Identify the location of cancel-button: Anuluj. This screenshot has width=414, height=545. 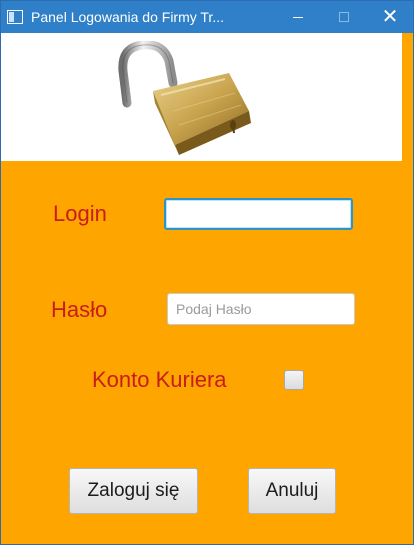
(292, 491).